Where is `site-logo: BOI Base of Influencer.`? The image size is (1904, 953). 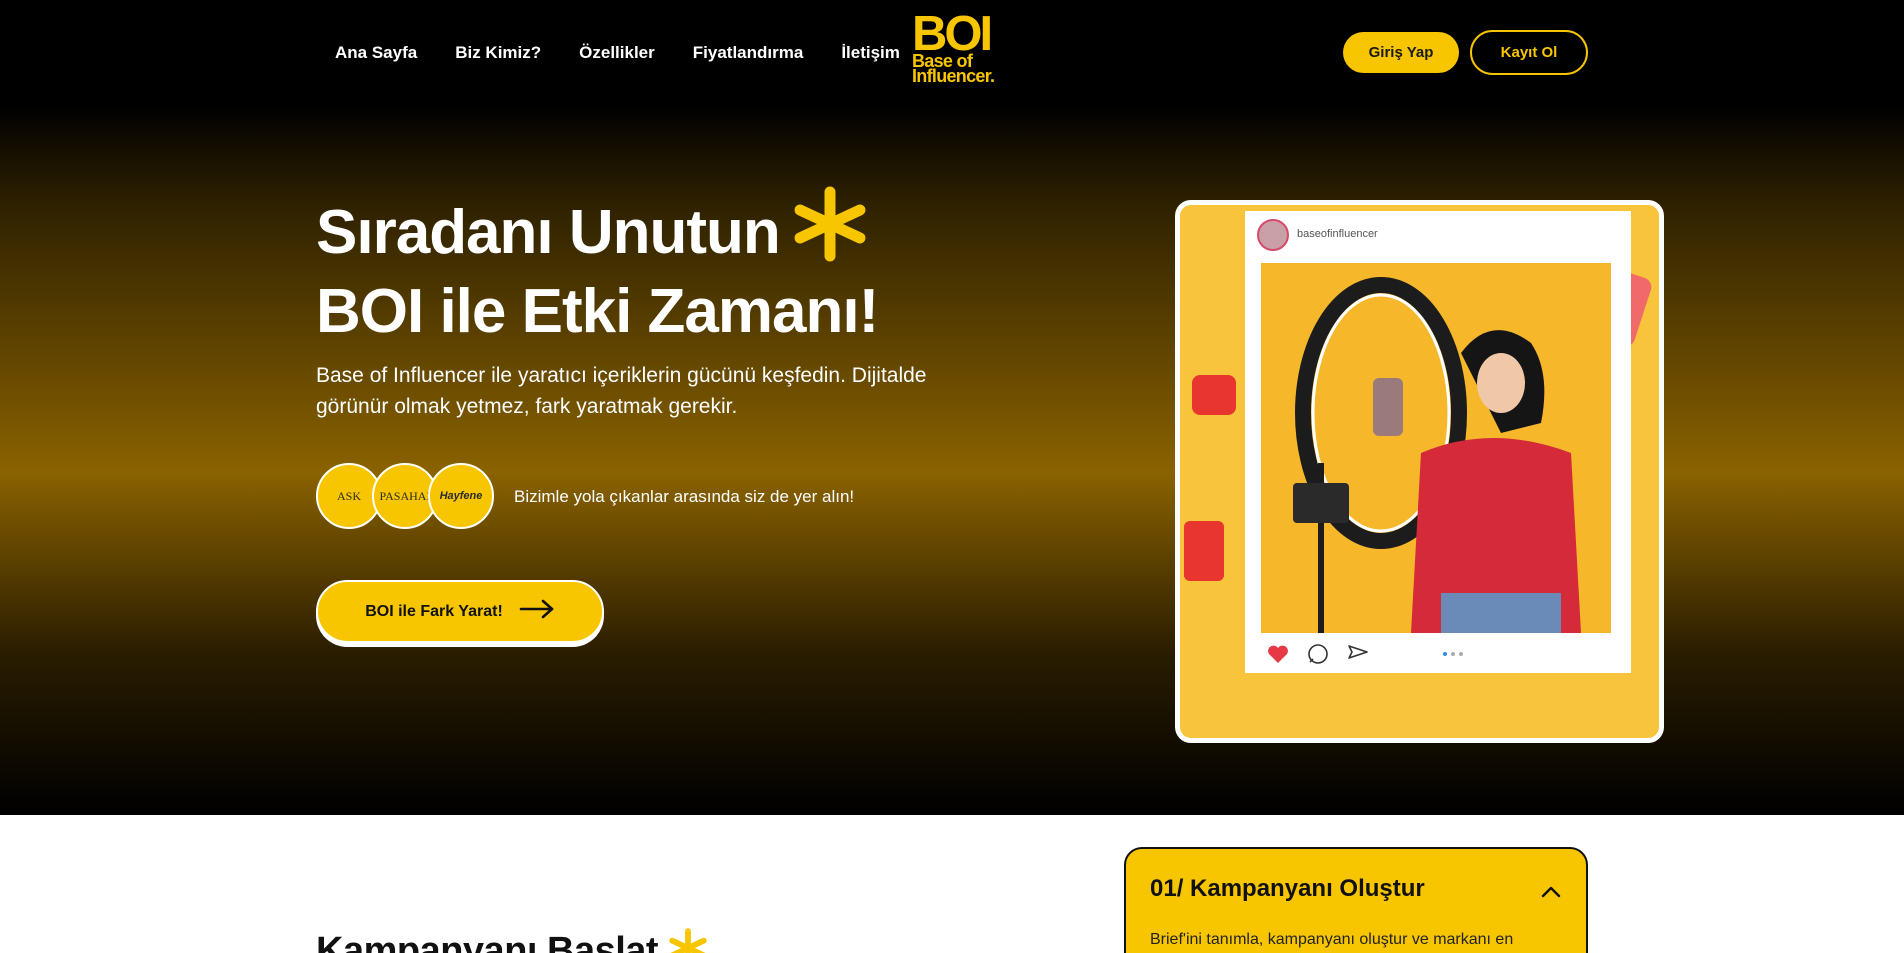 site-logo: BOI Base of Influencer. is located at coordinates (955, 50).